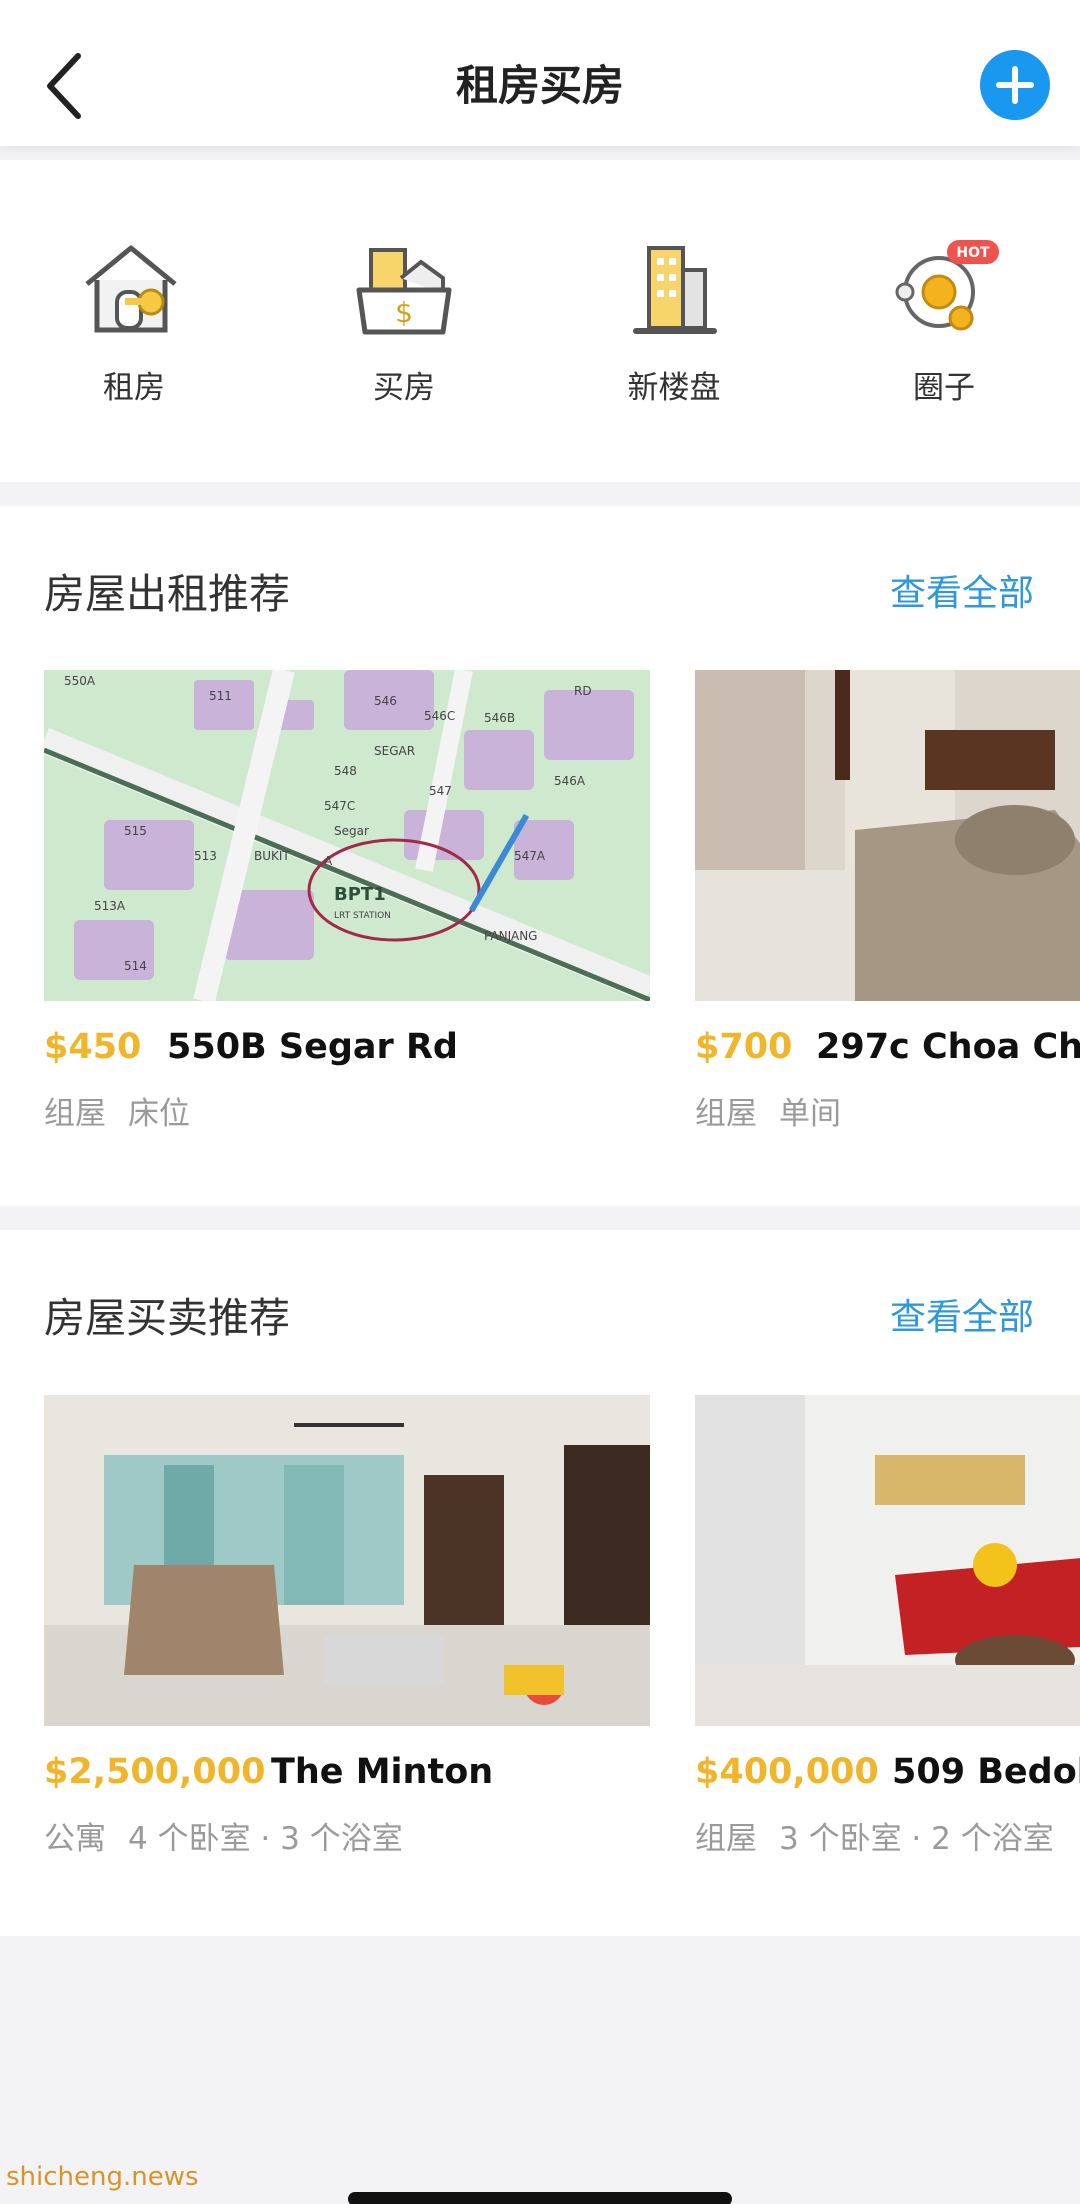  I want to click on sale-listing-card: $400,000 509 Bedok 组屋 3 个卧室 · 2 个浴室, so click(887, 1626).